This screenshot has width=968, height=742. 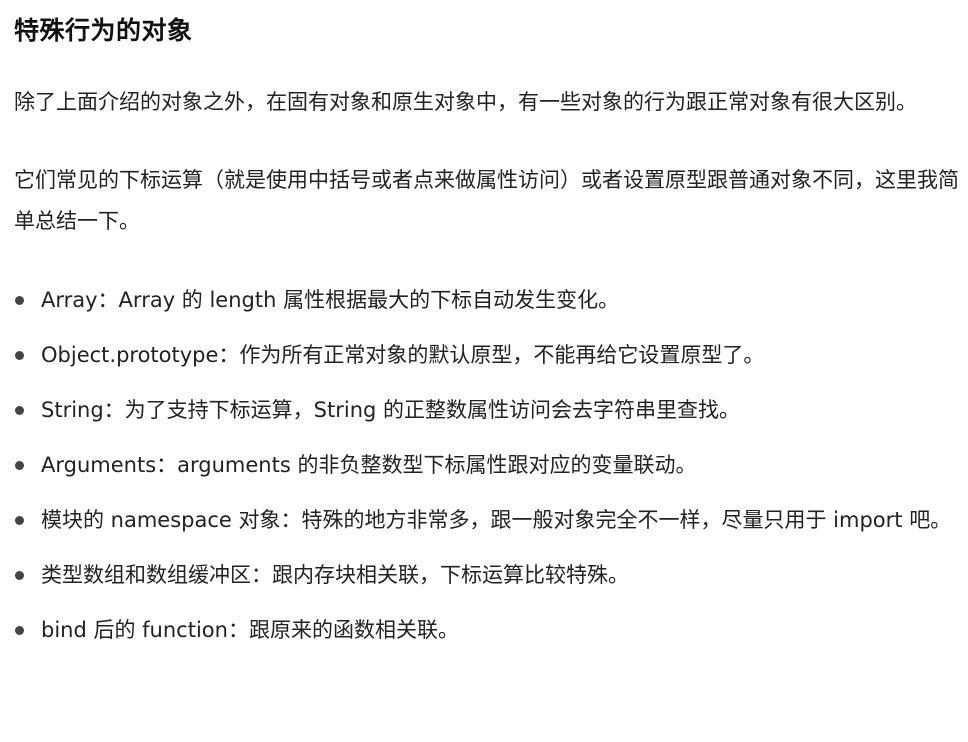 What do you see at coordinates (250, 630) in the screenshot?
I see `list-item-text: bind 后的 function：跟原来的函数相关联。` at bounding box center [250, 630].